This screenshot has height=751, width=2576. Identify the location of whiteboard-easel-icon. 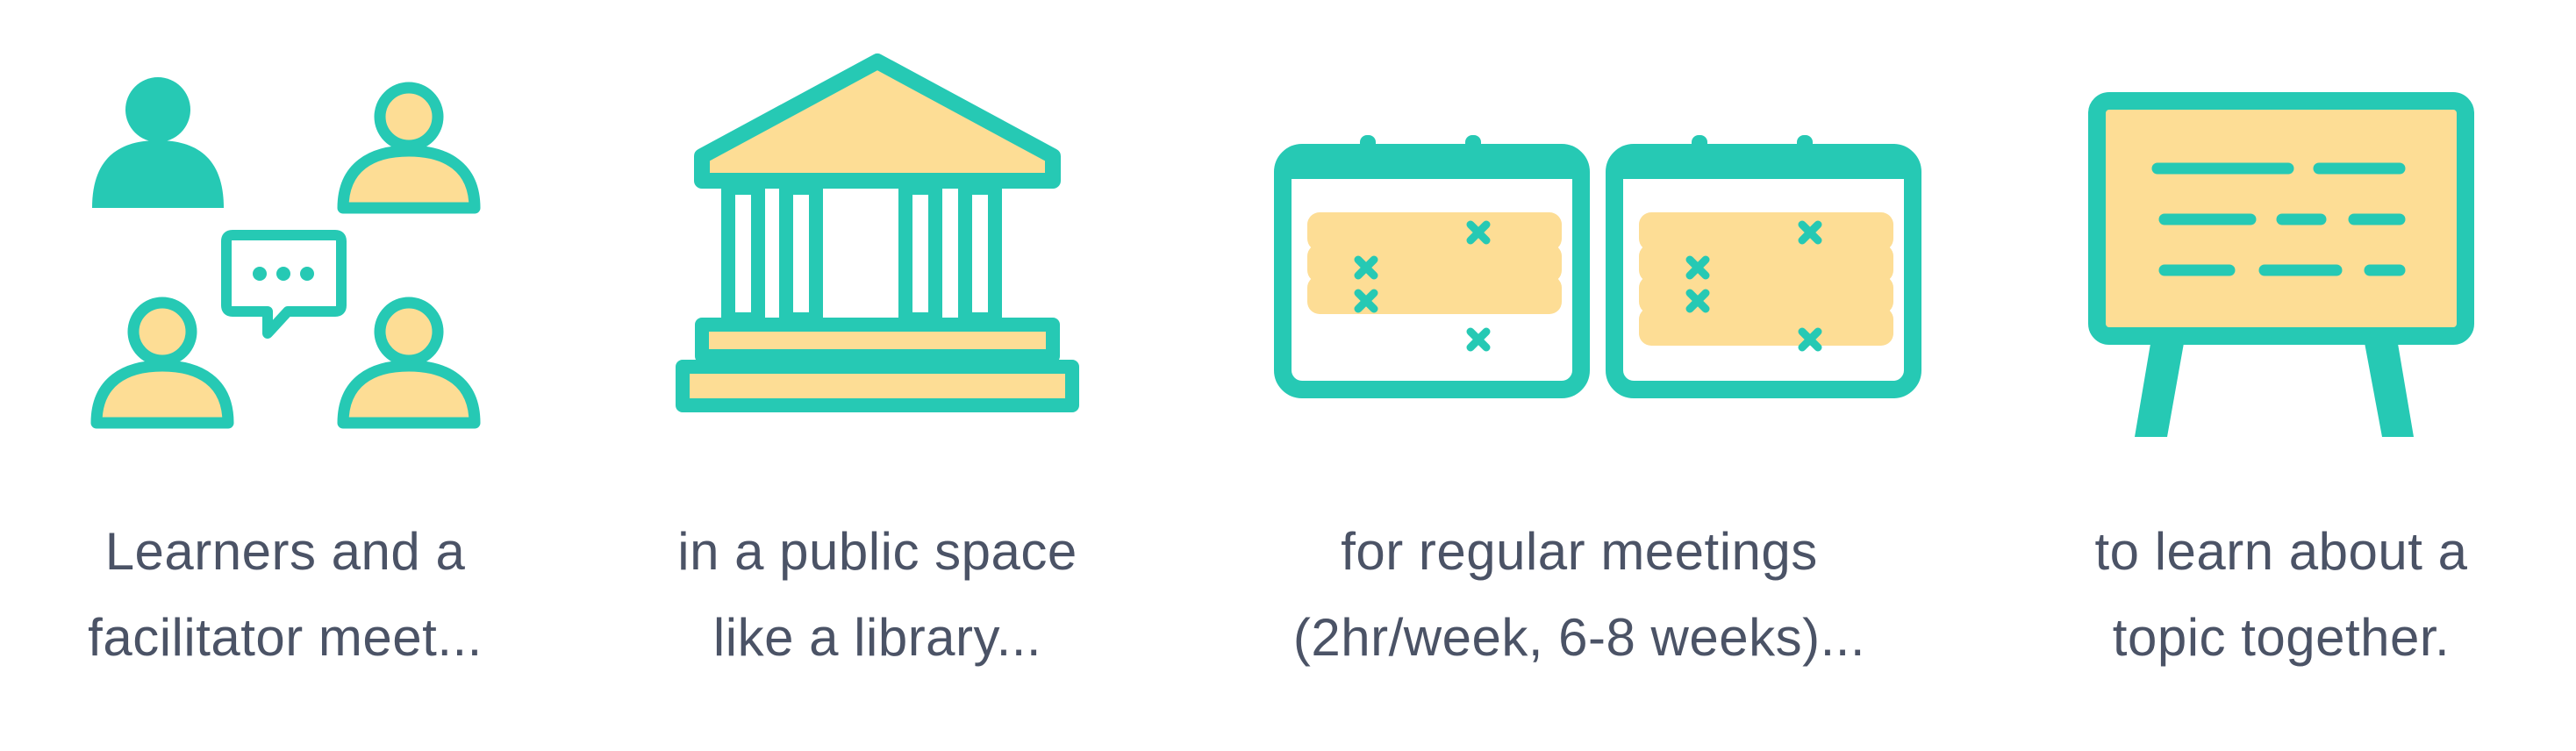
(2281, 264).